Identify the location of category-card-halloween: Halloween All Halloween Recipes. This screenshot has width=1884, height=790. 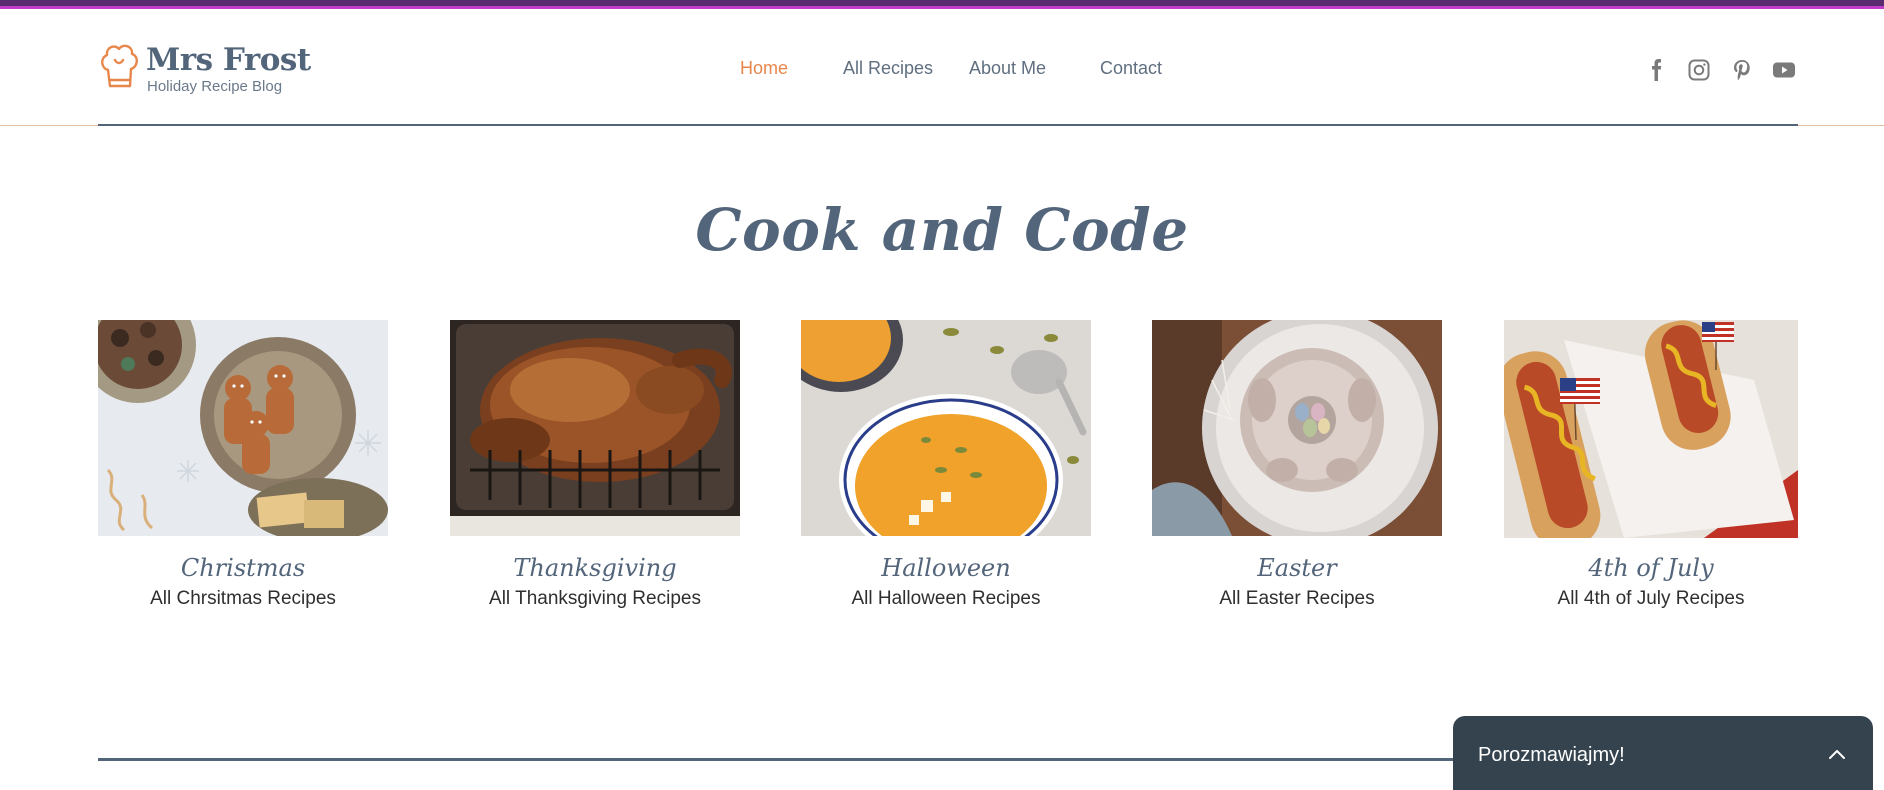
(946, 470).